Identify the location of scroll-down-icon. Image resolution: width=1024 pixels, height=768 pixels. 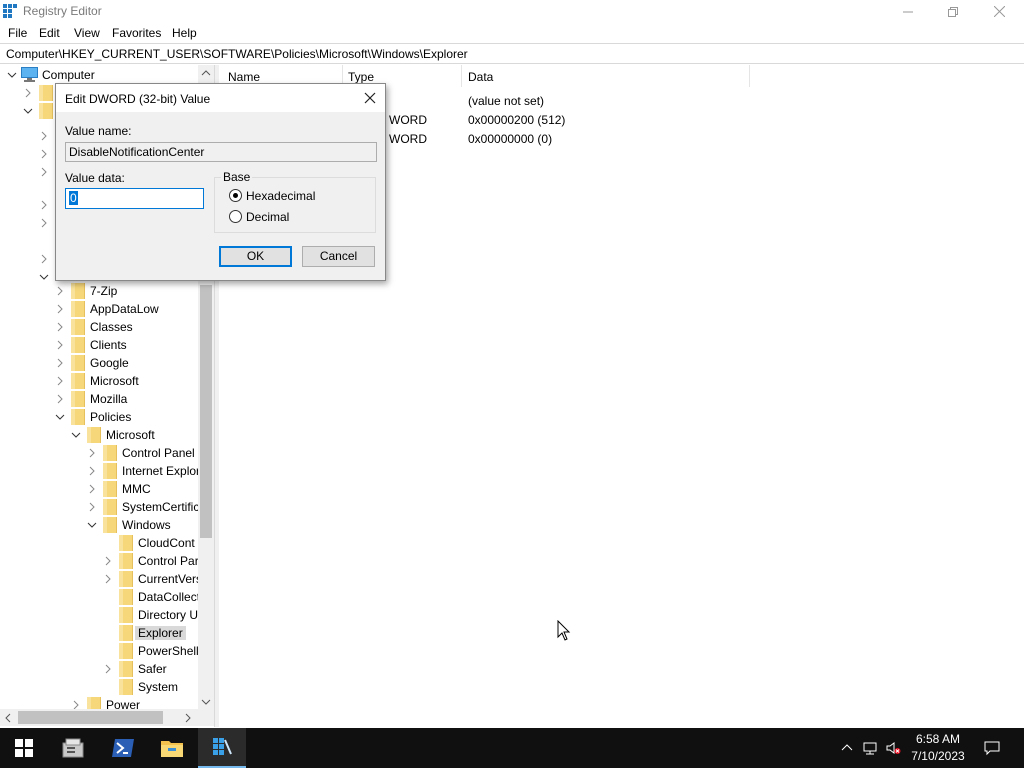
(206, 702).